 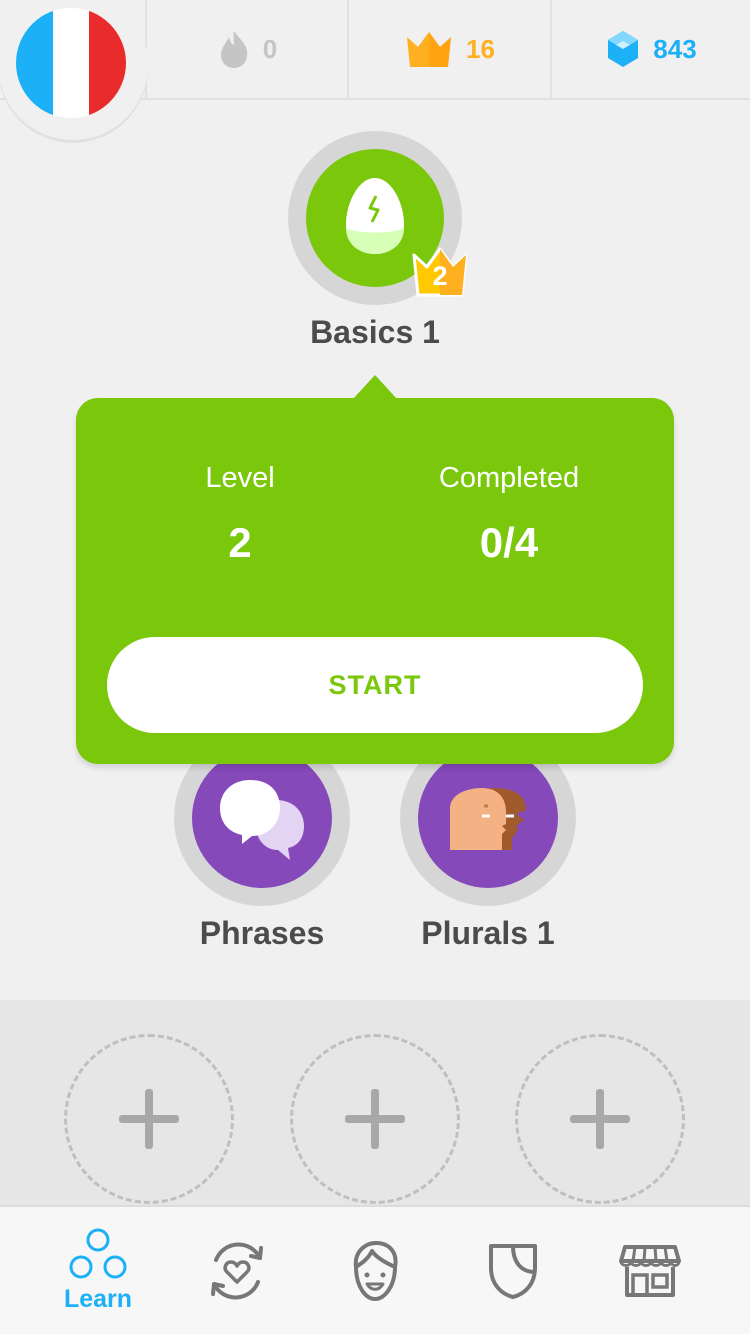 I want to click on learn-circles-icon, so click(x=98, y=1253).